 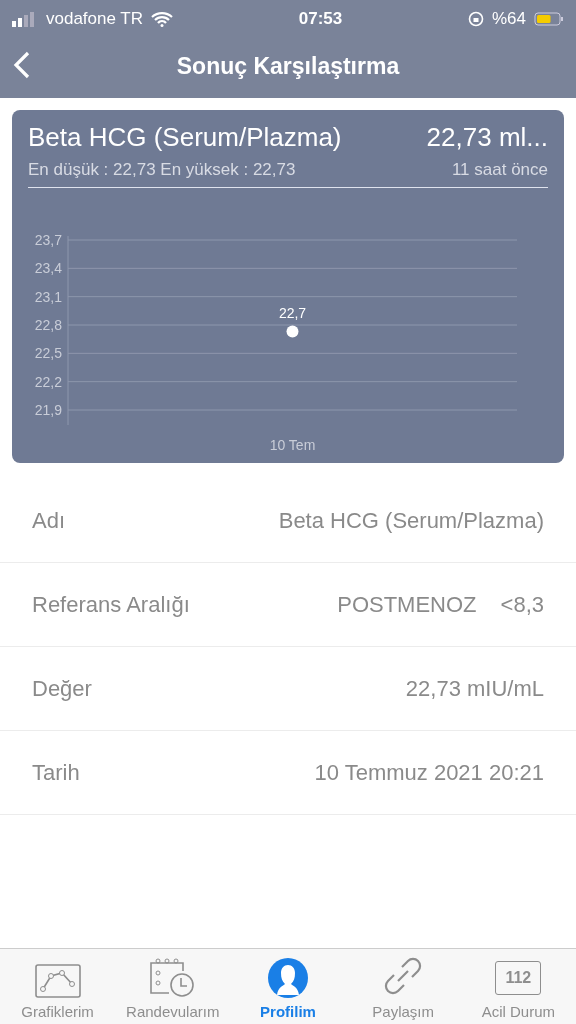 I want to click on emergency-number-icon: 112, so click(x=518, y=978).